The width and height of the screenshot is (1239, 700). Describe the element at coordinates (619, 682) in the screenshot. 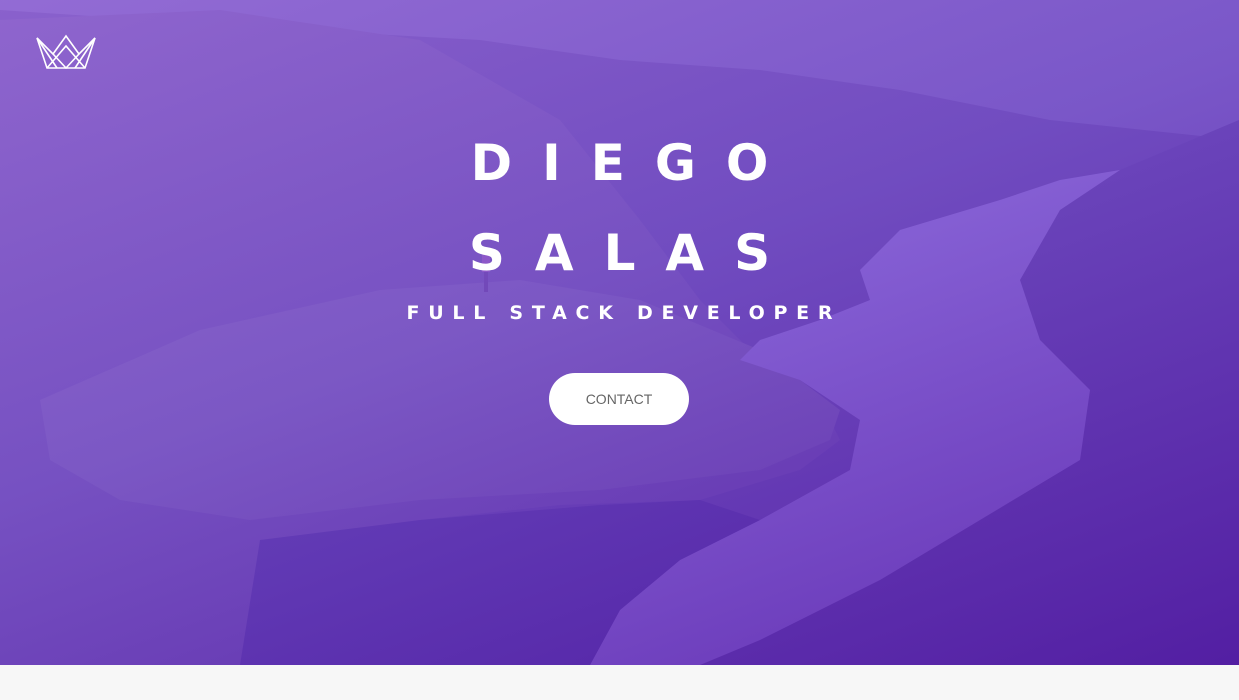

I see `below-hero-section` at that location.